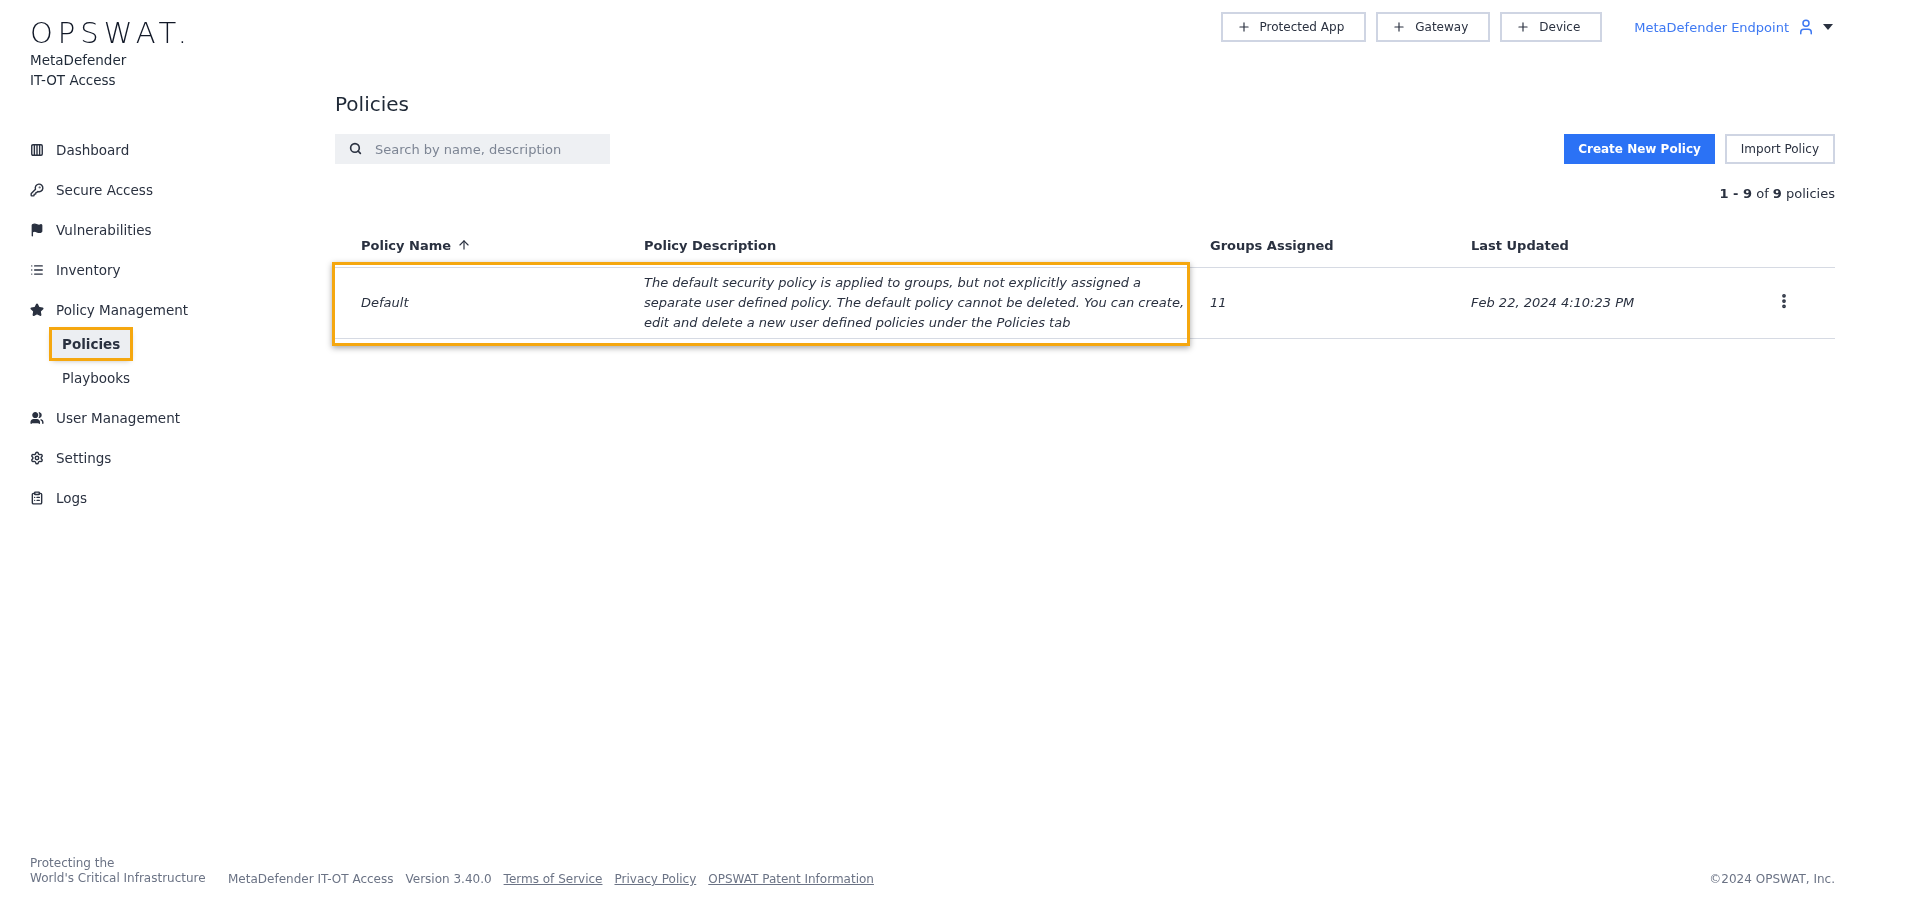 Image resolution: width=1920 pixels, height=904 pixels. Describe the element at coordinates (710, 245) in the screenshot. I see `column-header: Policy Description` at that location.